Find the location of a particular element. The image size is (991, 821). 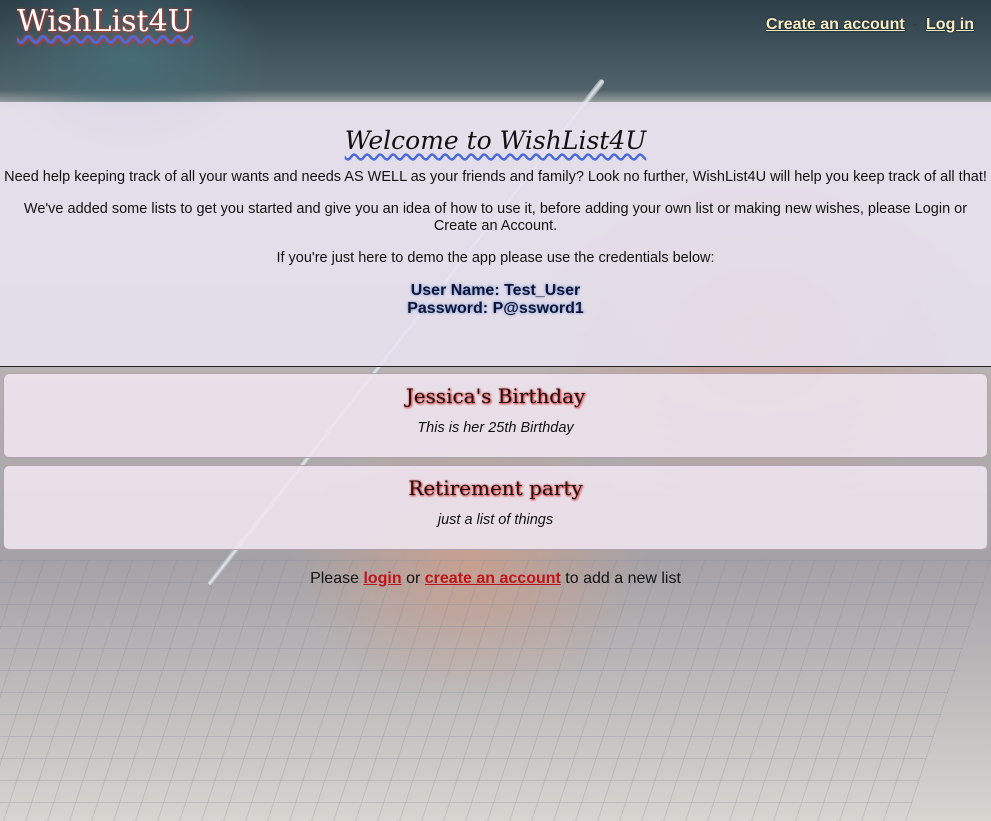

brand-logo: WishList4U is located at coordinates (105, 21).